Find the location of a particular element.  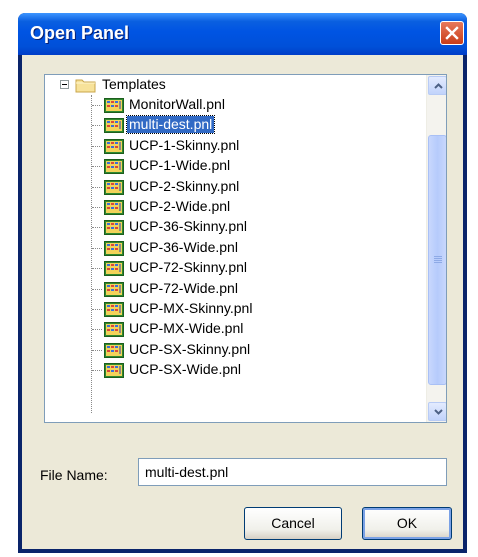

tree-item-label: UCP-36-Wide.pnl is located at coordinates (183, 247).